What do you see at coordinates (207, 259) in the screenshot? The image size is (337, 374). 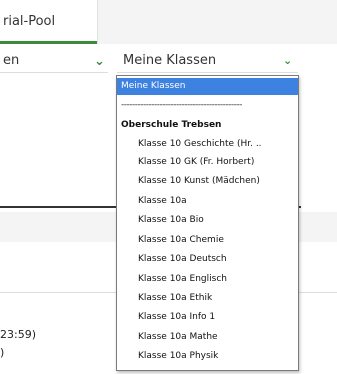 I see `dropdown-option: Klasse 10a Deutsch` at bounding box center [207, 259].